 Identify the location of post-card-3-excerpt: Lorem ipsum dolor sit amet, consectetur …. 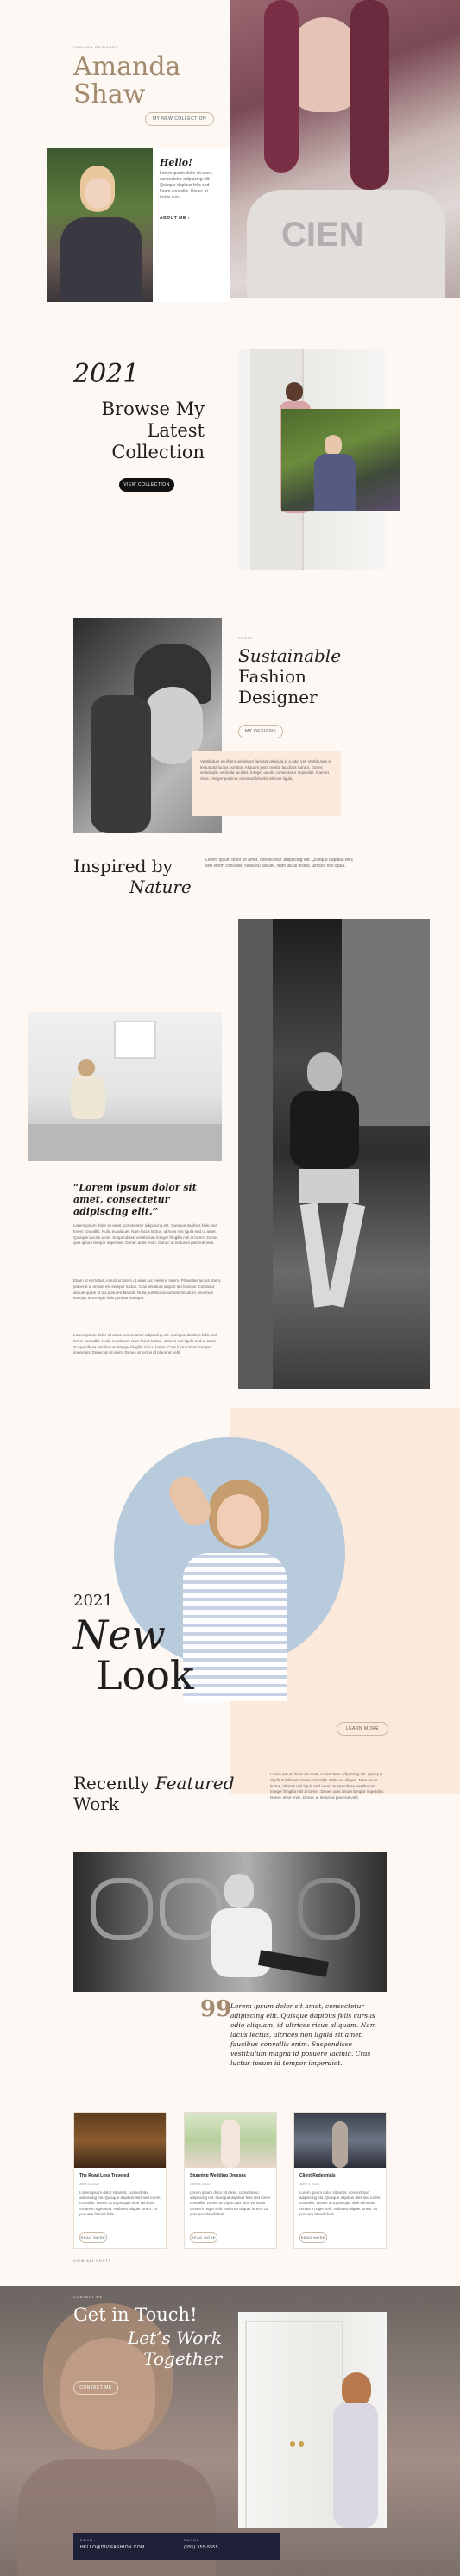
(340, 2203).